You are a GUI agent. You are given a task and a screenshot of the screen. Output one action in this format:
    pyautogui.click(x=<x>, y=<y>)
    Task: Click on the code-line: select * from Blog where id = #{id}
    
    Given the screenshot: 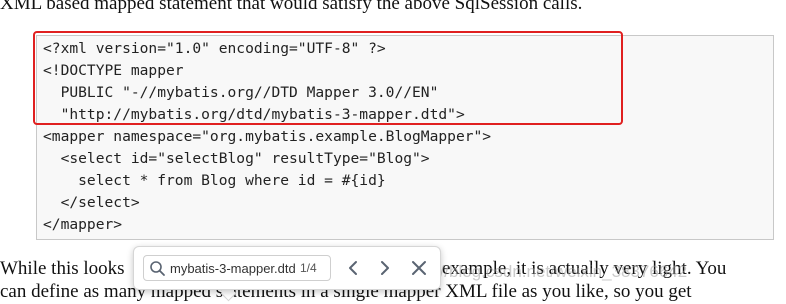 What is the action you would take?
    pyautogui.click(x=214, y=180)
    